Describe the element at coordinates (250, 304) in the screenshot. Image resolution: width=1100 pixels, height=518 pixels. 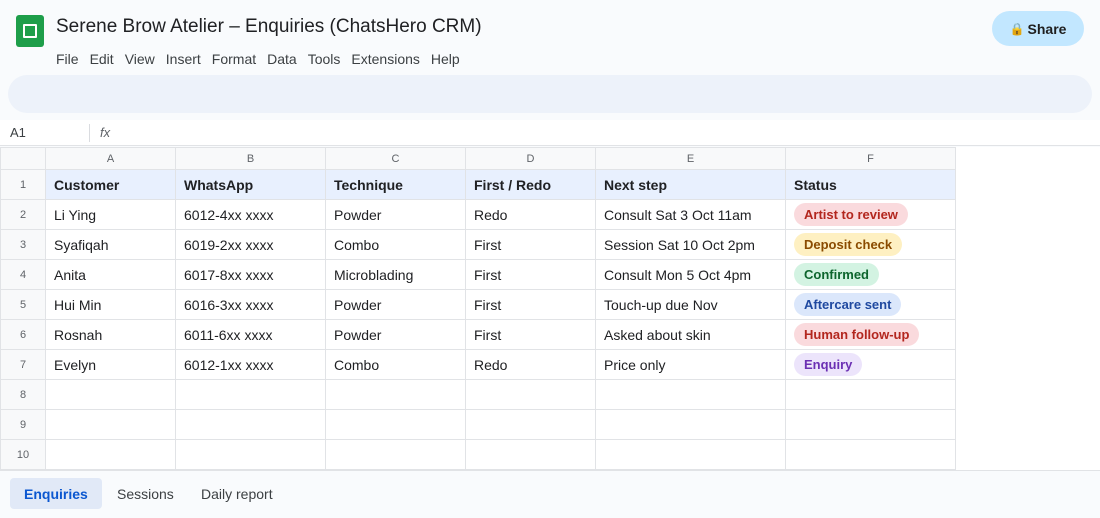
I see `cell-b5: 6016-3xx xxxx` at that location.